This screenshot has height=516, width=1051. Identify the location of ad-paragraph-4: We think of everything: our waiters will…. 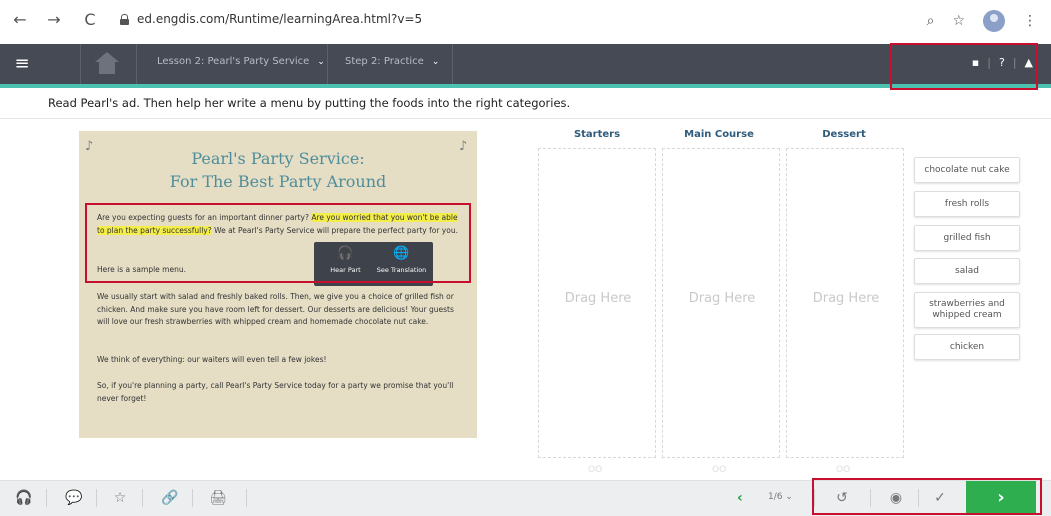
(279, 360).